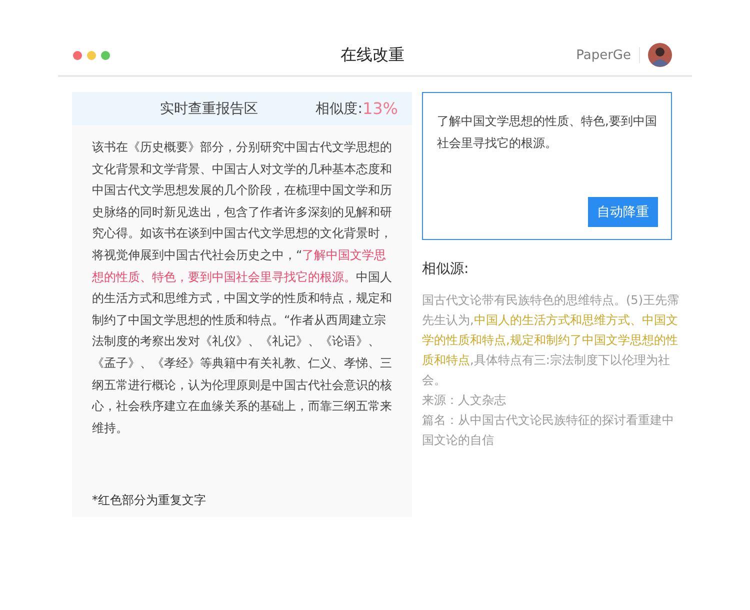  What do you see at coordinates (372, 55) in the screenshot?
I see `window-title: 在线改重` at bounding box center [372, 55].